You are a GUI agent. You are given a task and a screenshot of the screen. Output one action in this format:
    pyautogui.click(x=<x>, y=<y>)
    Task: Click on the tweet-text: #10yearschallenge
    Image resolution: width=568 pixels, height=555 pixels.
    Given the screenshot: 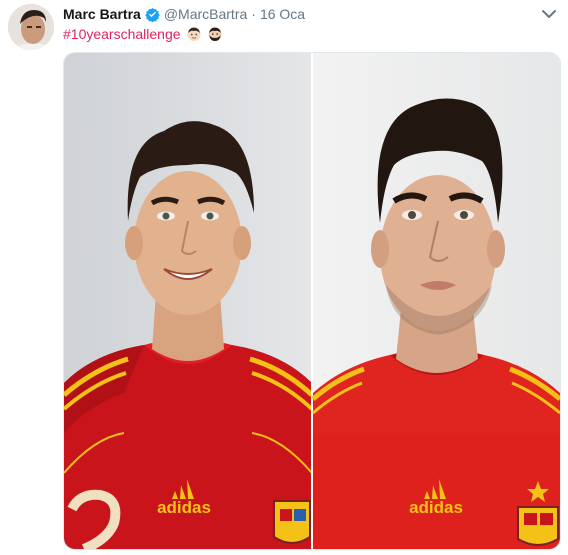 What is the action you would take?
    pyautogui.click(x=143, y=34)
    